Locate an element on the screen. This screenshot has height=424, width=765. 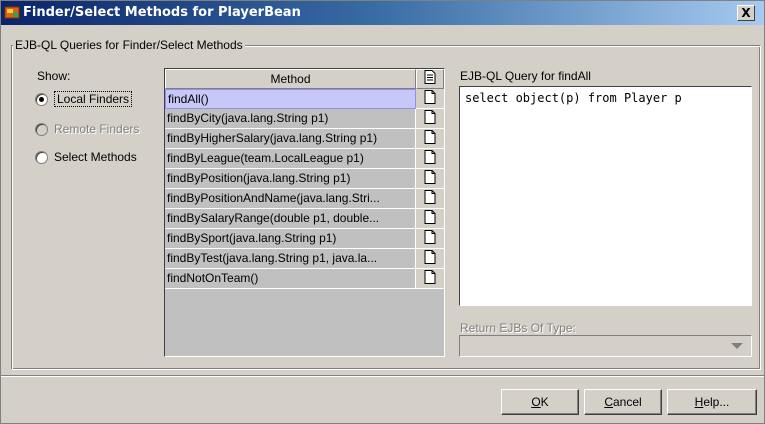
radio-label-remote-finders: Remote Finders is located at coordinates (97, 129).